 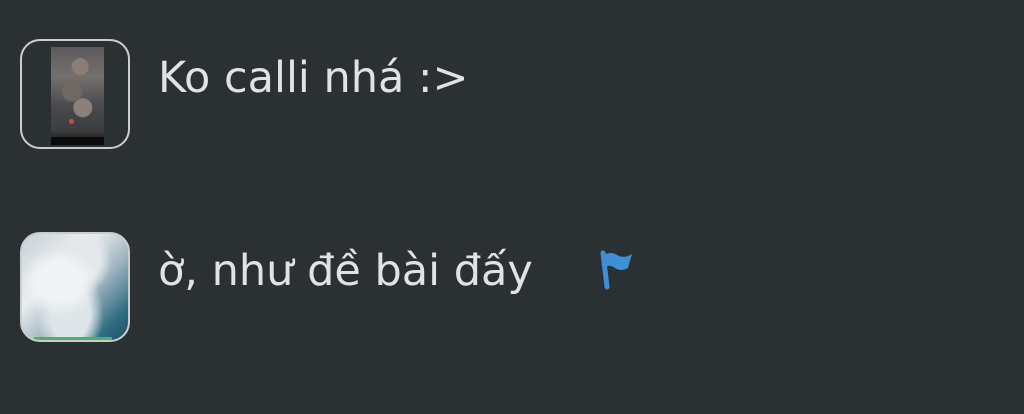 What do you see at coordinates (313, 78) in the screenshot?
I see `message-text: Ko calli nhá :>` at bounding box center [313, 78].